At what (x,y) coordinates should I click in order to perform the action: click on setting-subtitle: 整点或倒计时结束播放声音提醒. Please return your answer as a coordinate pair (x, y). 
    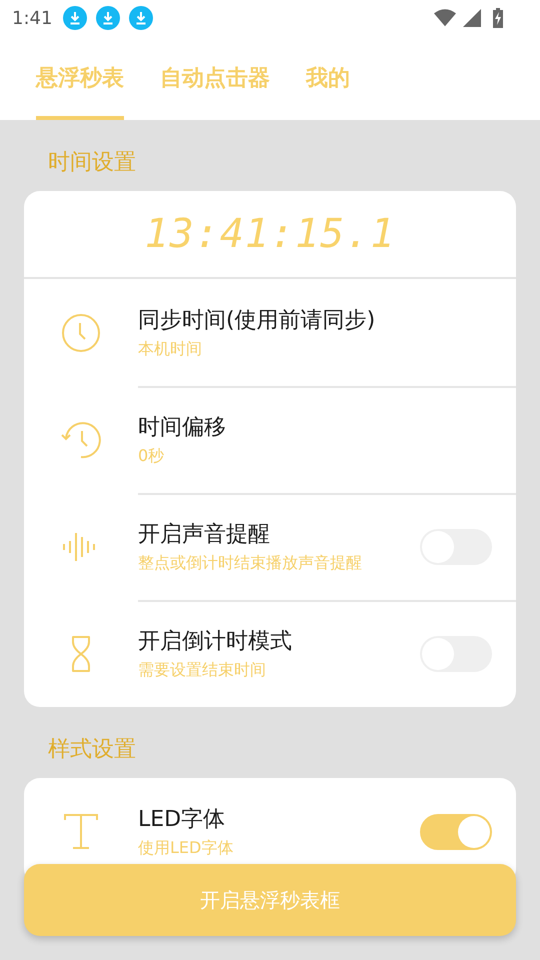
    Looking at the image, I should click on (250, 563).